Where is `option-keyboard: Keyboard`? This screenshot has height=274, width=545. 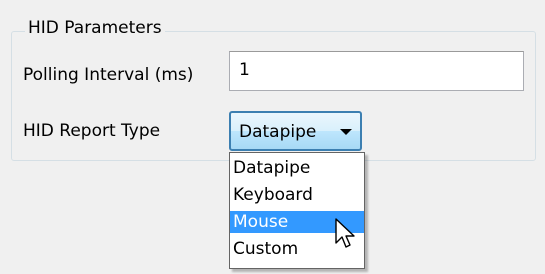
option-keyboard: Keyboard is located at coordinates (297, 195).